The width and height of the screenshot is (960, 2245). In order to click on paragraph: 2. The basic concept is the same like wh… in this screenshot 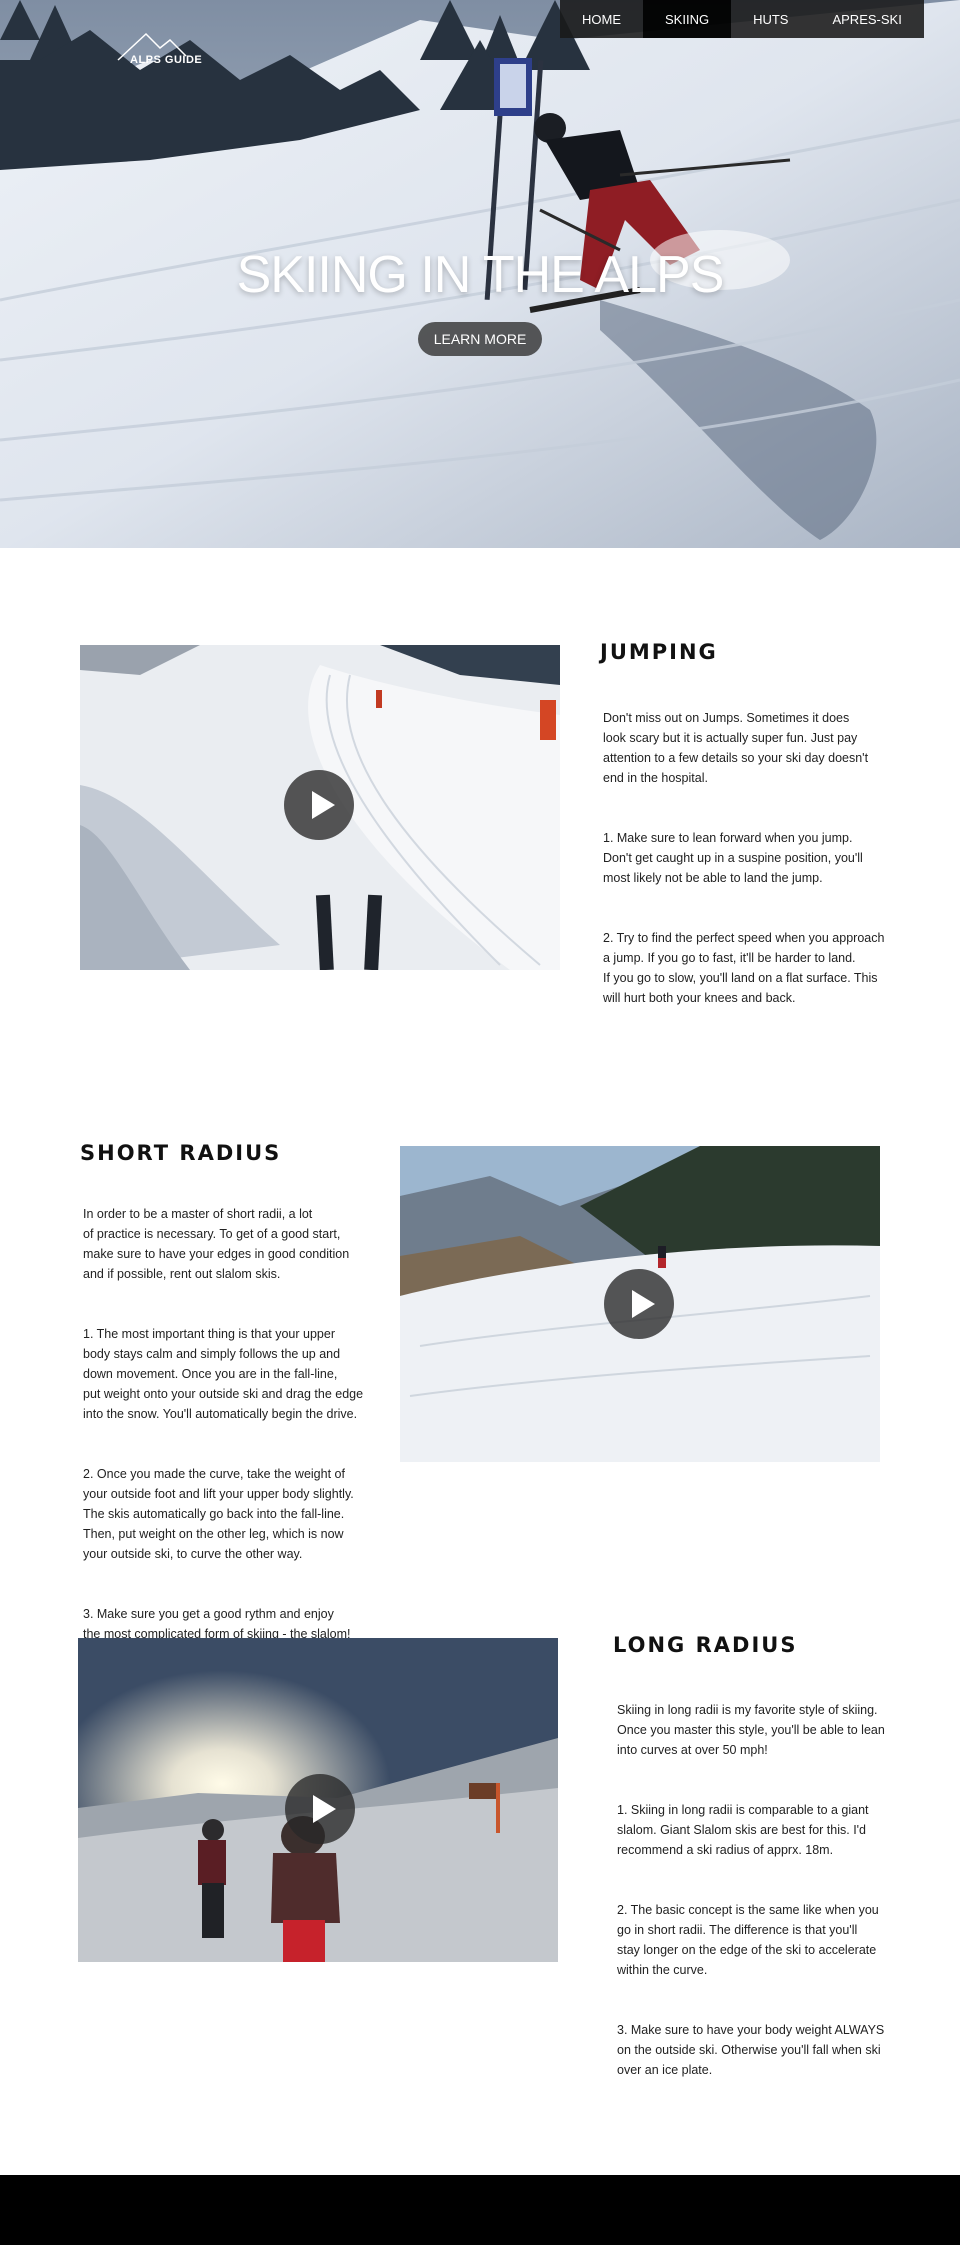, I will do `click(748, 1940)`.